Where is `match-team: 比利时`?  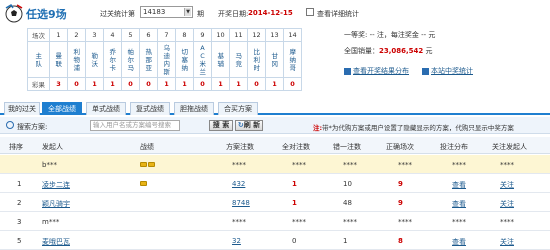
match-team: 比利时 is located at coordinates (256, 59).